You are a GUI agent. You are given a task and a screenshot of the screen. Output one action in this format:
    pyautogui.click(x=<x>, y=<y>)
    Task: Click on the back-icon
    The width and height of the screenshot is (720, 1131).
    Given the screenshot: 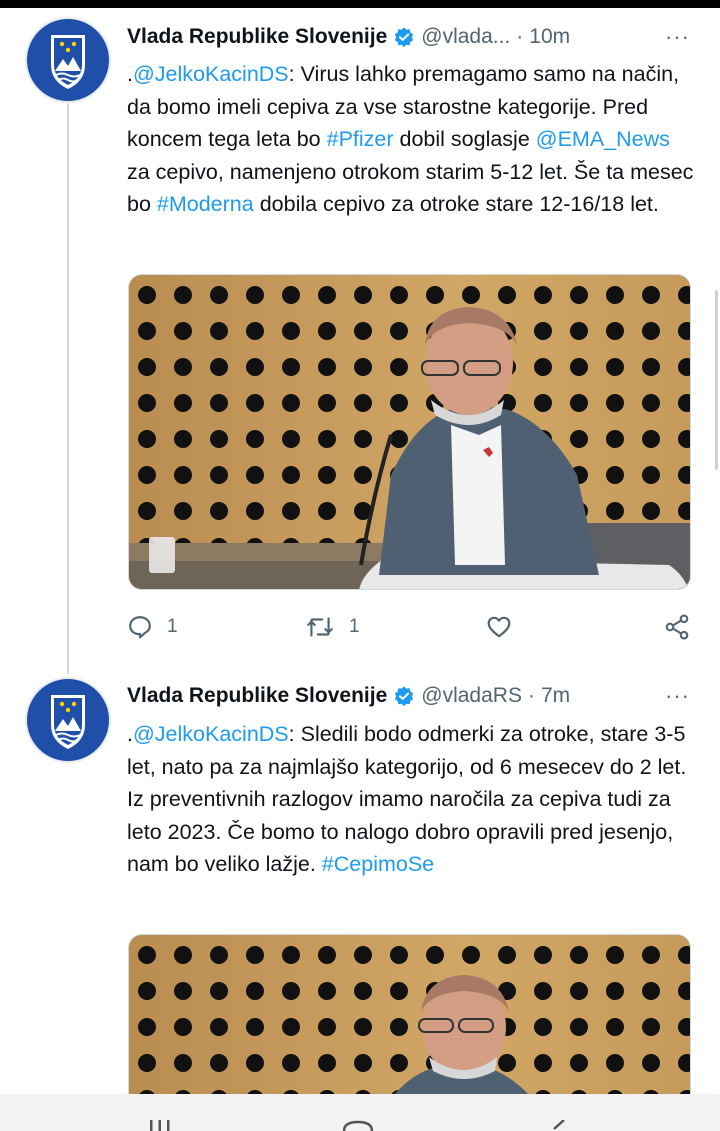 What is the action you would take?
    pyautogui.click(x=558, y=1125)
    